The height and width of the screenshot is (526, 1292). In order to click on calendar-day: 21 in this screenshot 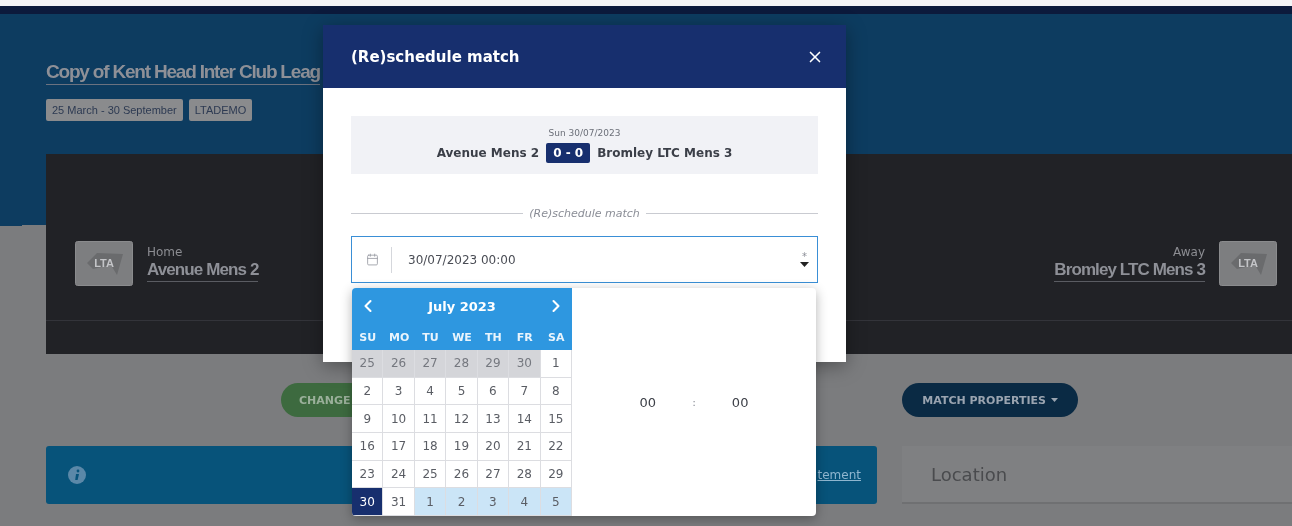, I will do `click(525, 447)`.